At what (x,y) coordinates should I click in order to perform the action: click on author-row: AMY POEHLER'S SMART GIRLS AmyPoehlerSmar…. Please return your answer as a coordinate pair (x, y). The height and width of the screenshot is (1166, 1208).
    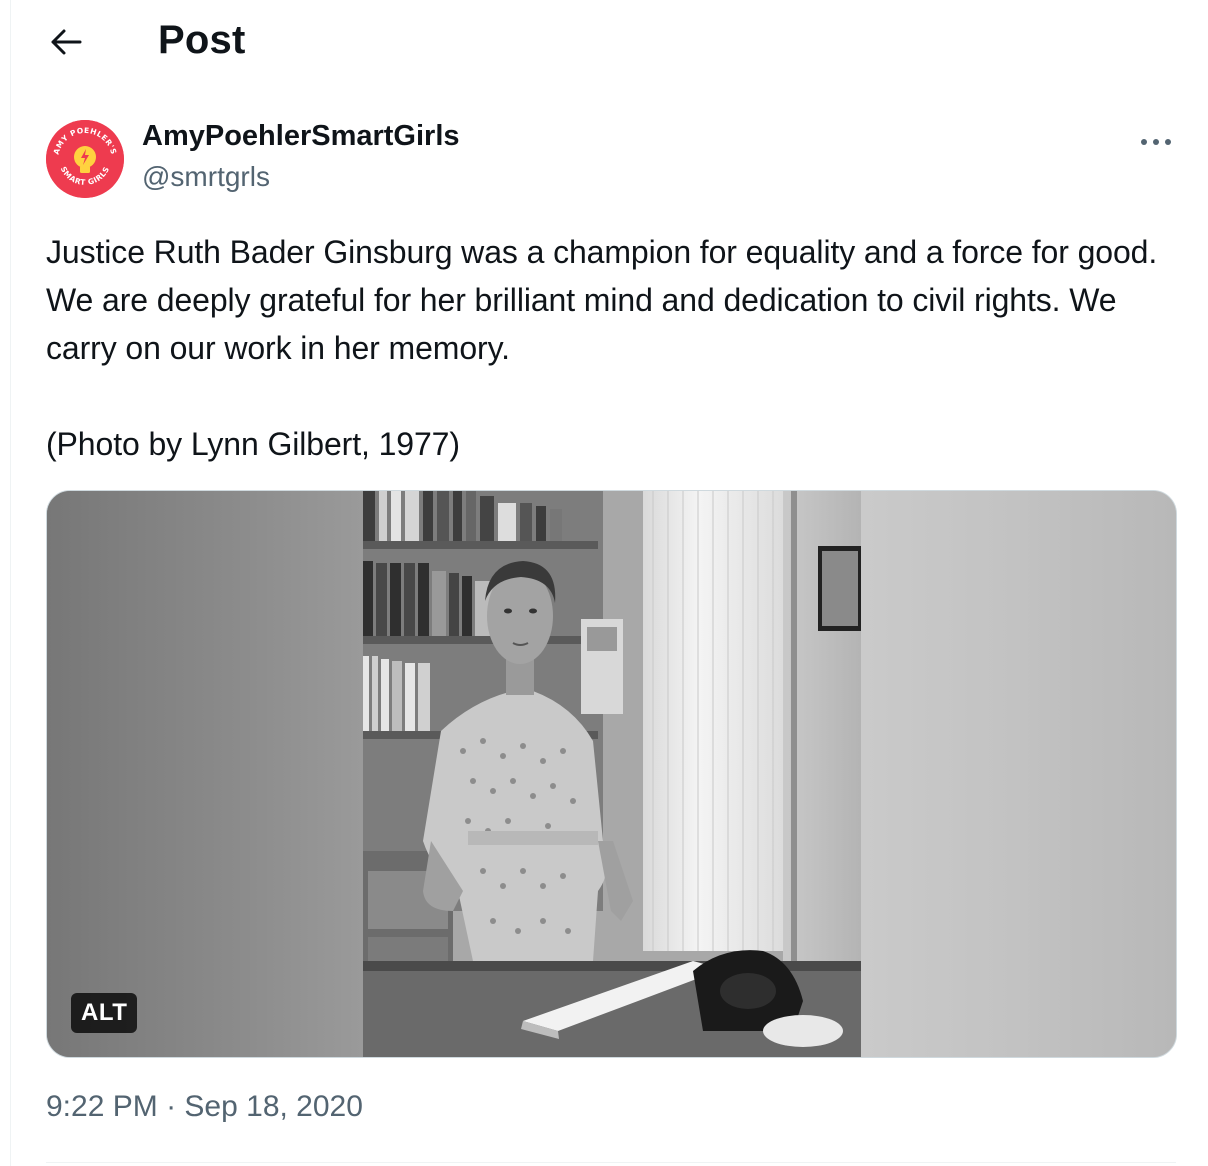
    Looking at the image, I should click on (611, 160).